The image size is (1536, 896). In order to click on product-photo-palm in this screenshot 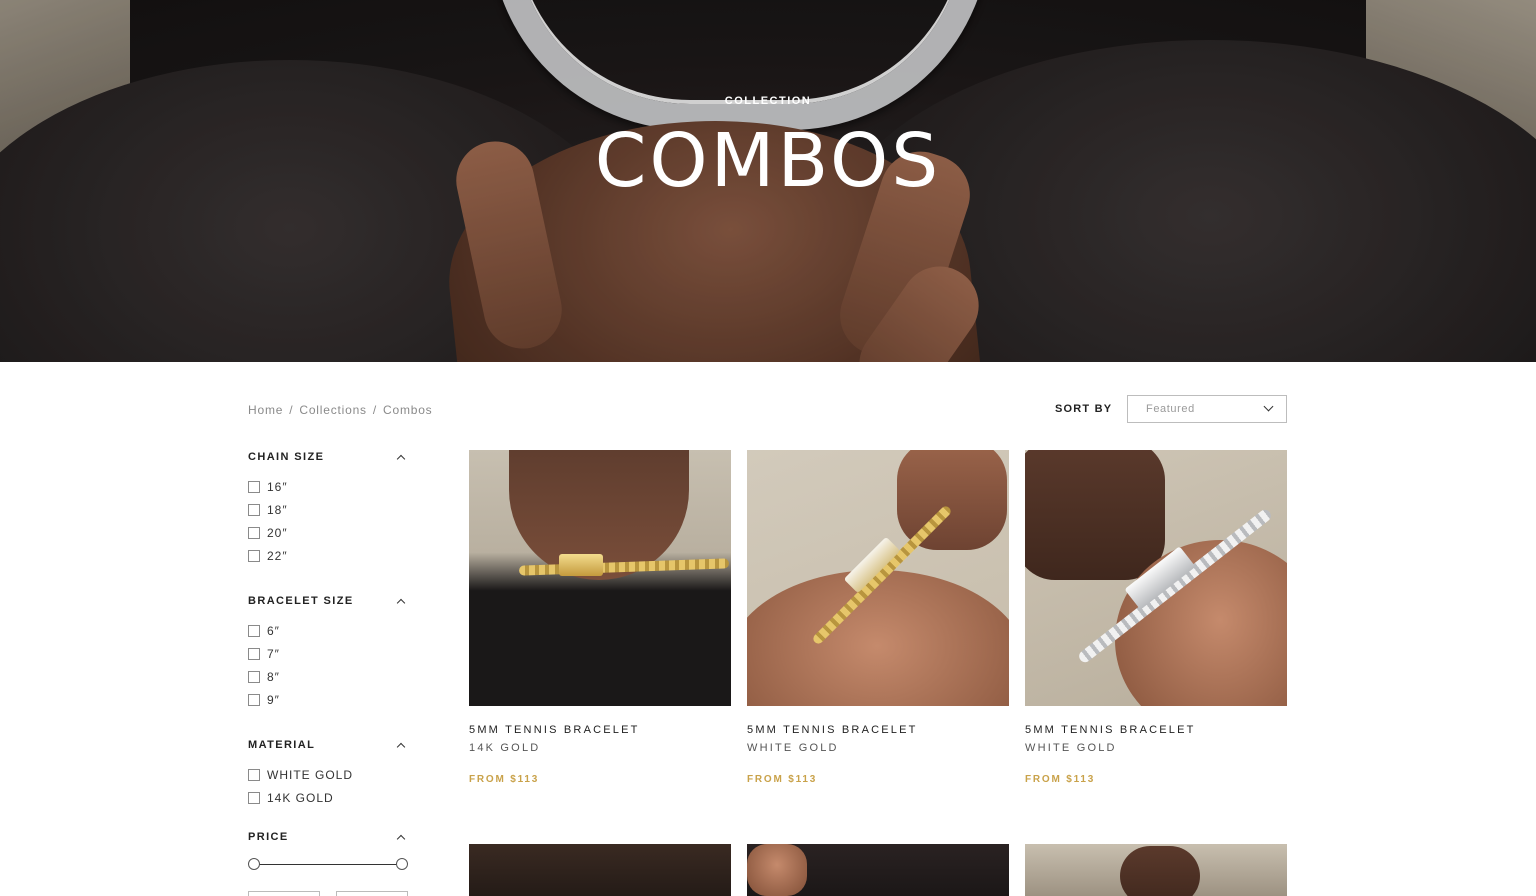, I will do `click(878, 638)`.